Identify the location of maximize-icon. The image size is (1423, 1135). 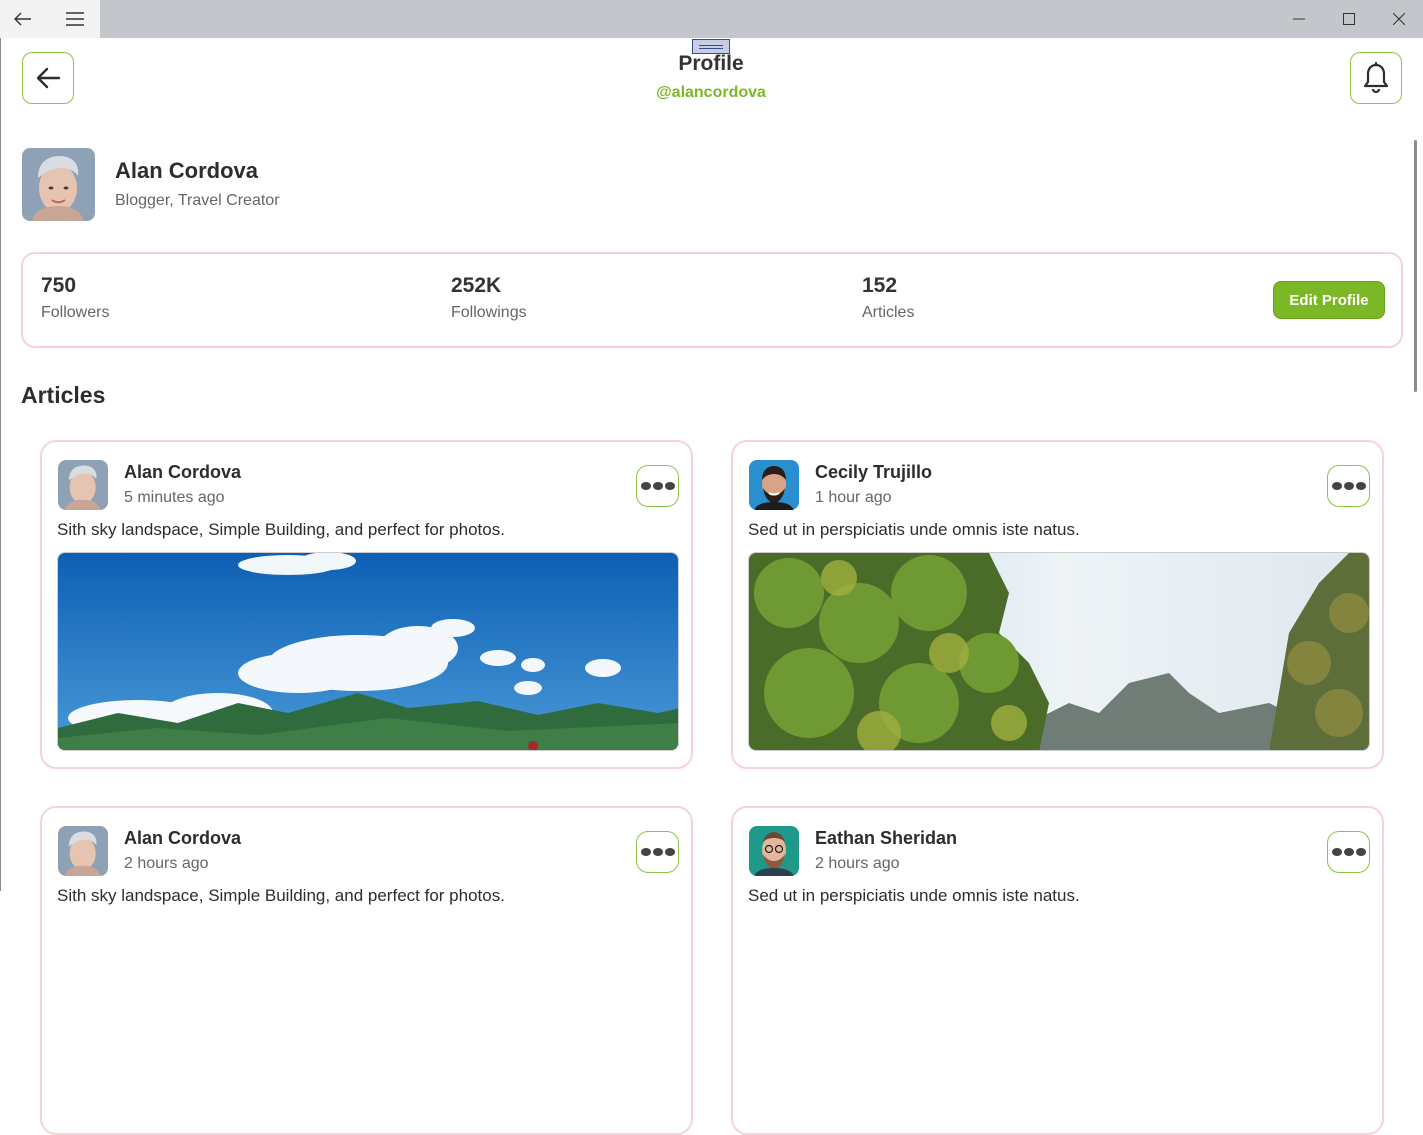
(1349, 19).